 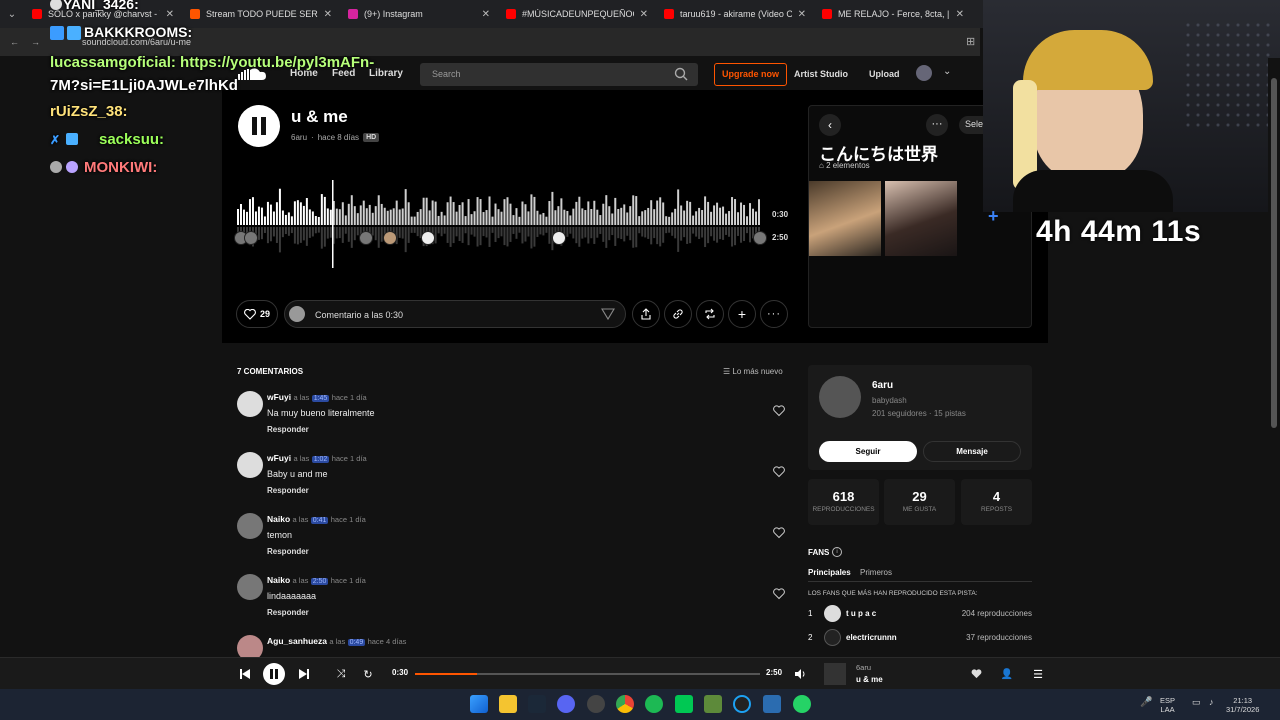 What do you see at coordinates (800, 674) in the screenshot?
I see `volume-button` at bounding box center [800, 674].